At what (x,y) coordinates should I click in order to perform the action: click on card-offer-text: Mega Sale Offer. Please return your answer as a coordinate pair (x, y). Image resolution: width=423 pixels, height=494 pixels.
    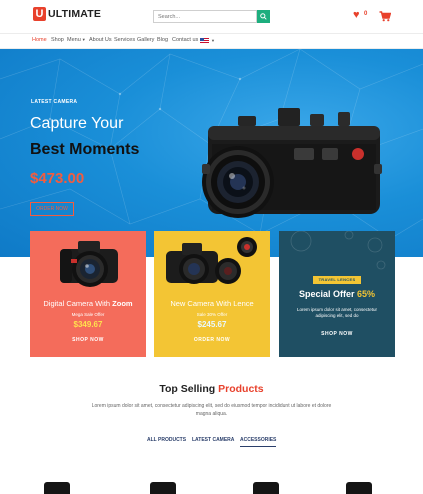
    Looking at the image, I should click on (88, 314).